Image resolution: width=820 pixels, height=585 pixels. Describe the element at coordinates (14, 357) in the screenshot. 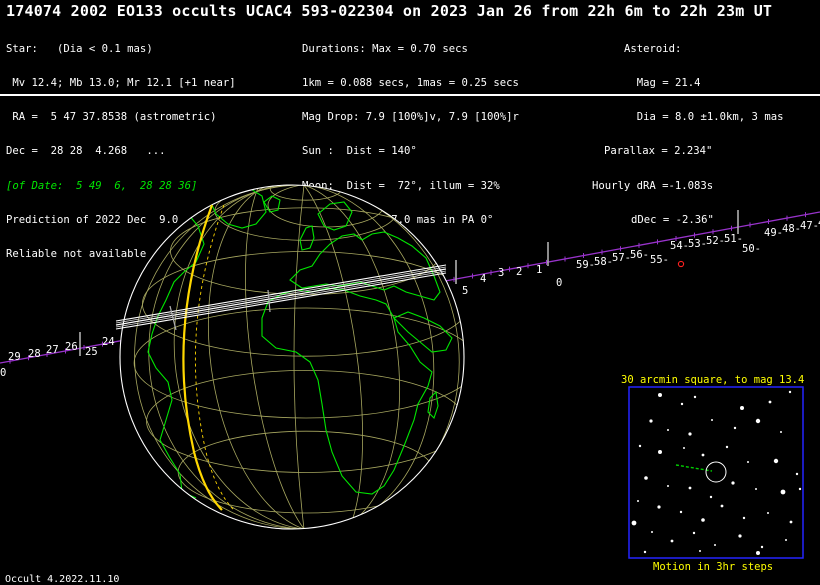

I see `minute-label: 29` at that location.